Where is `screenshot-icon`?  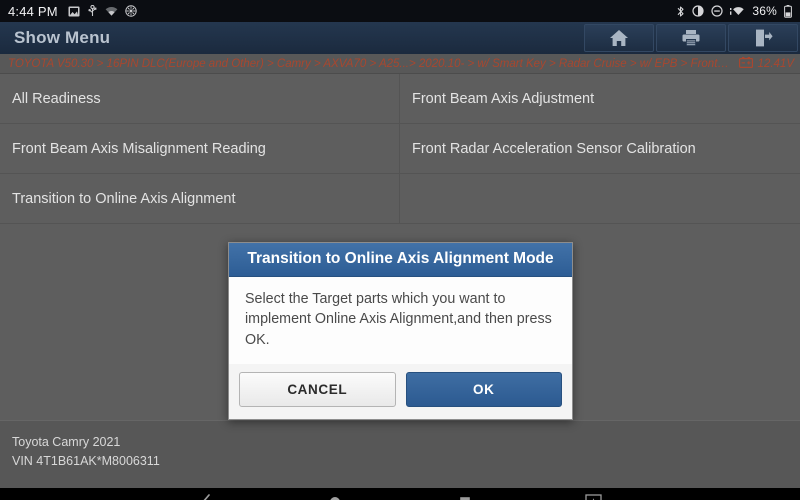 screenshot-icon is located at coordinates (593, 496).